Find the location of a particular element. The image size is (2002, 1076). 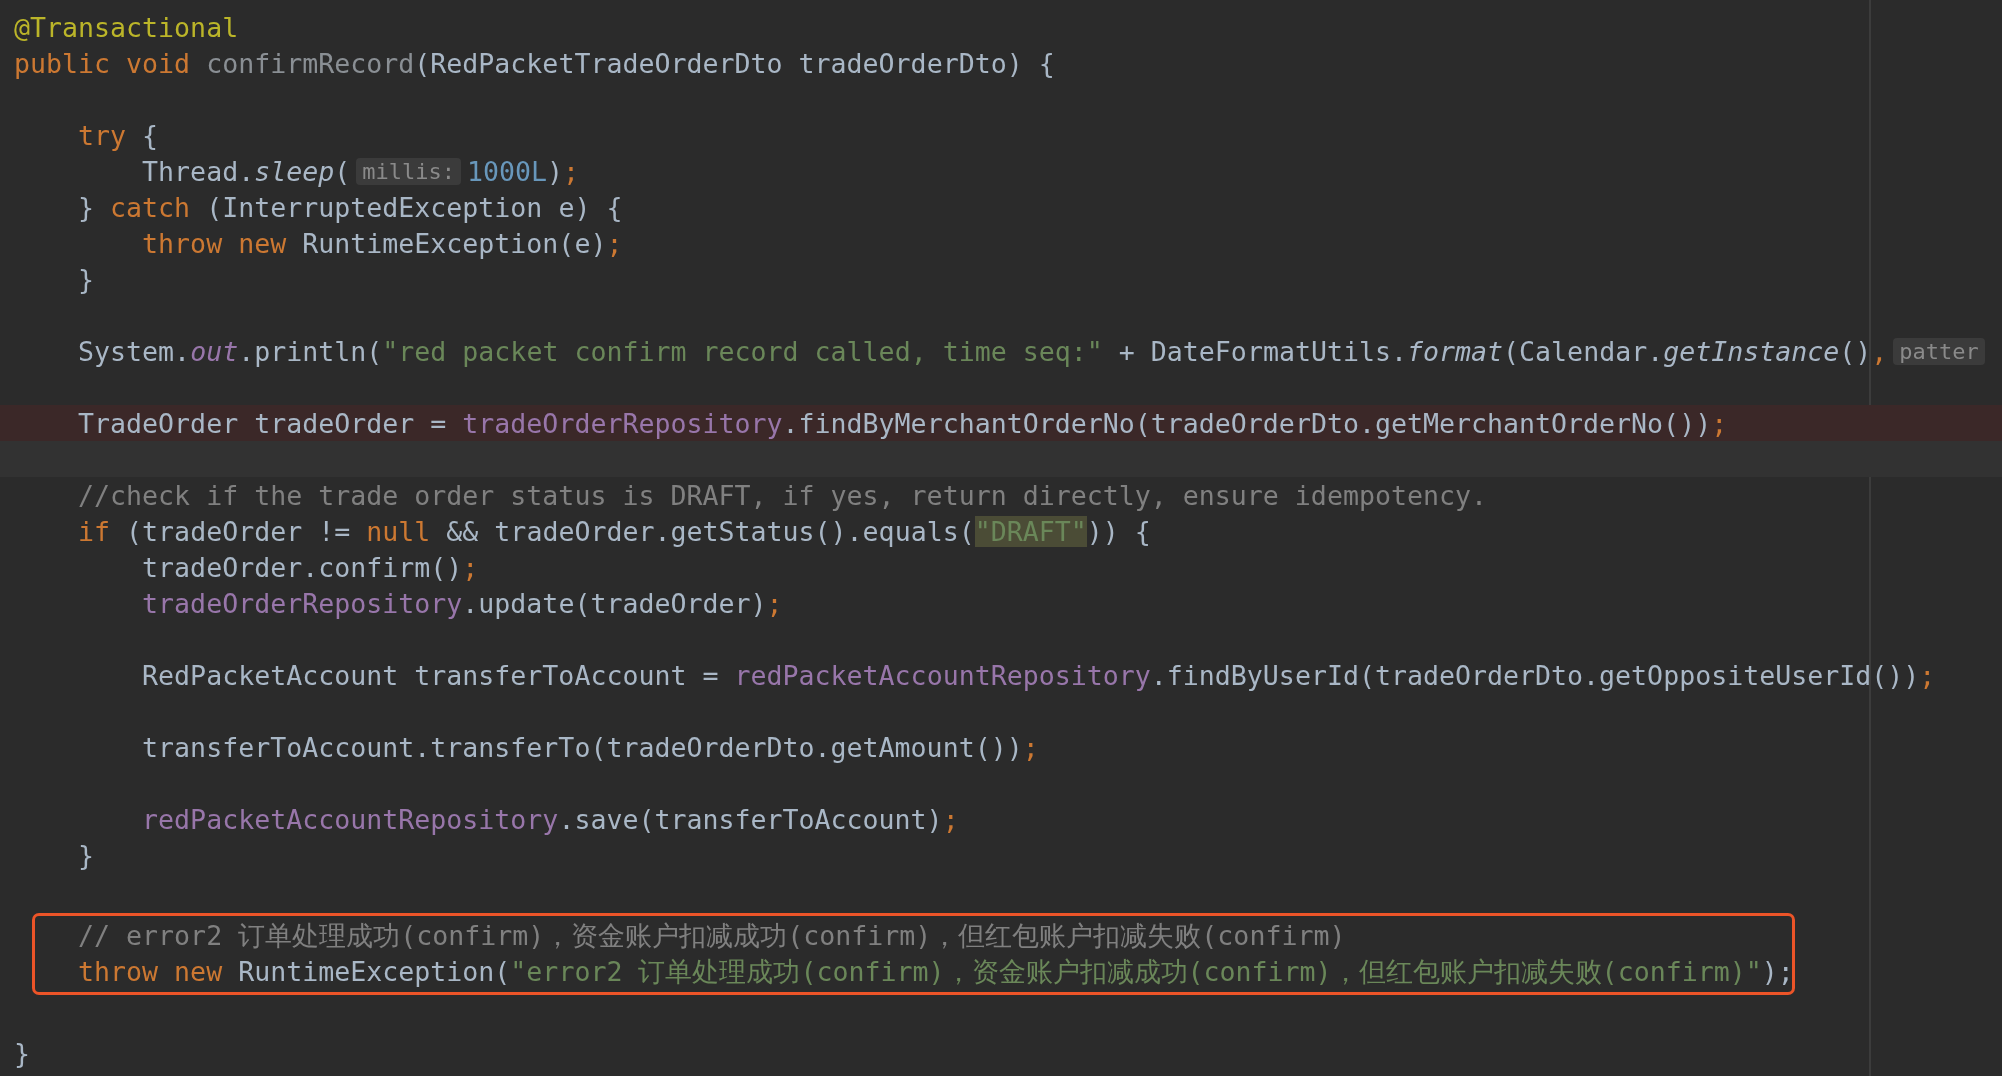

code-text: public void confirmRecord(RedPacketTradeOrderDto tradeOrderDto) { is located at coordinates (534, 63).